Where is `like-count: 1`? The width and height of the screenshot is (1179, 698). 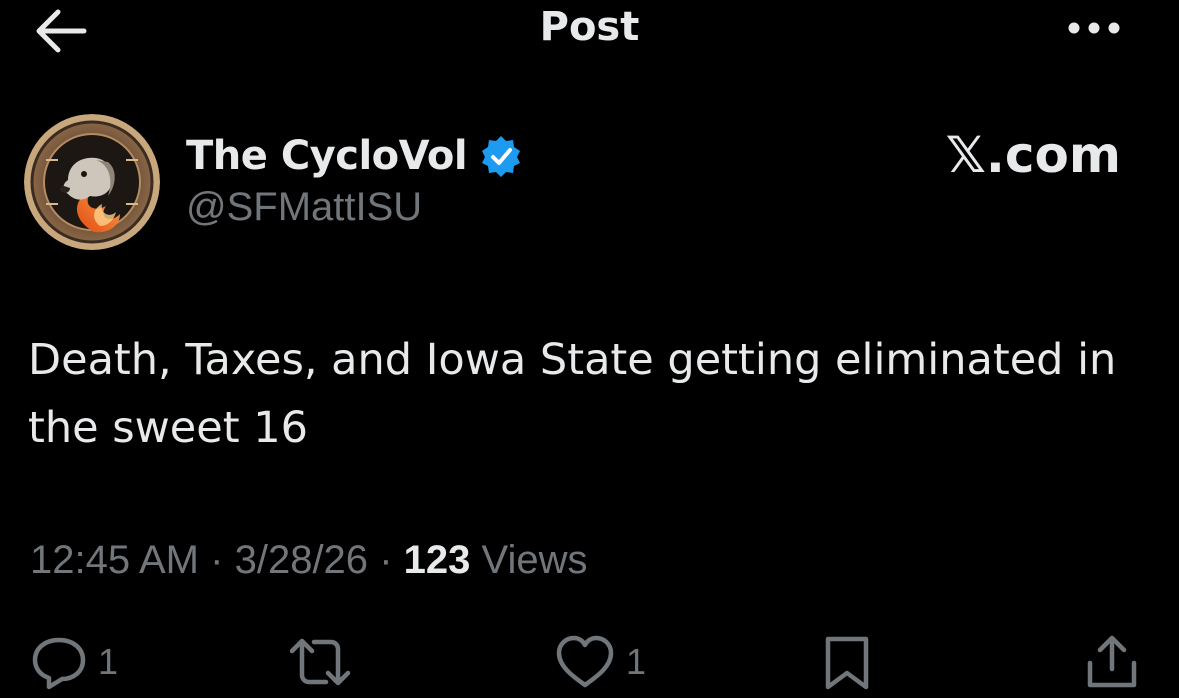
like-count: 1 is located at coordinates (636, 661).